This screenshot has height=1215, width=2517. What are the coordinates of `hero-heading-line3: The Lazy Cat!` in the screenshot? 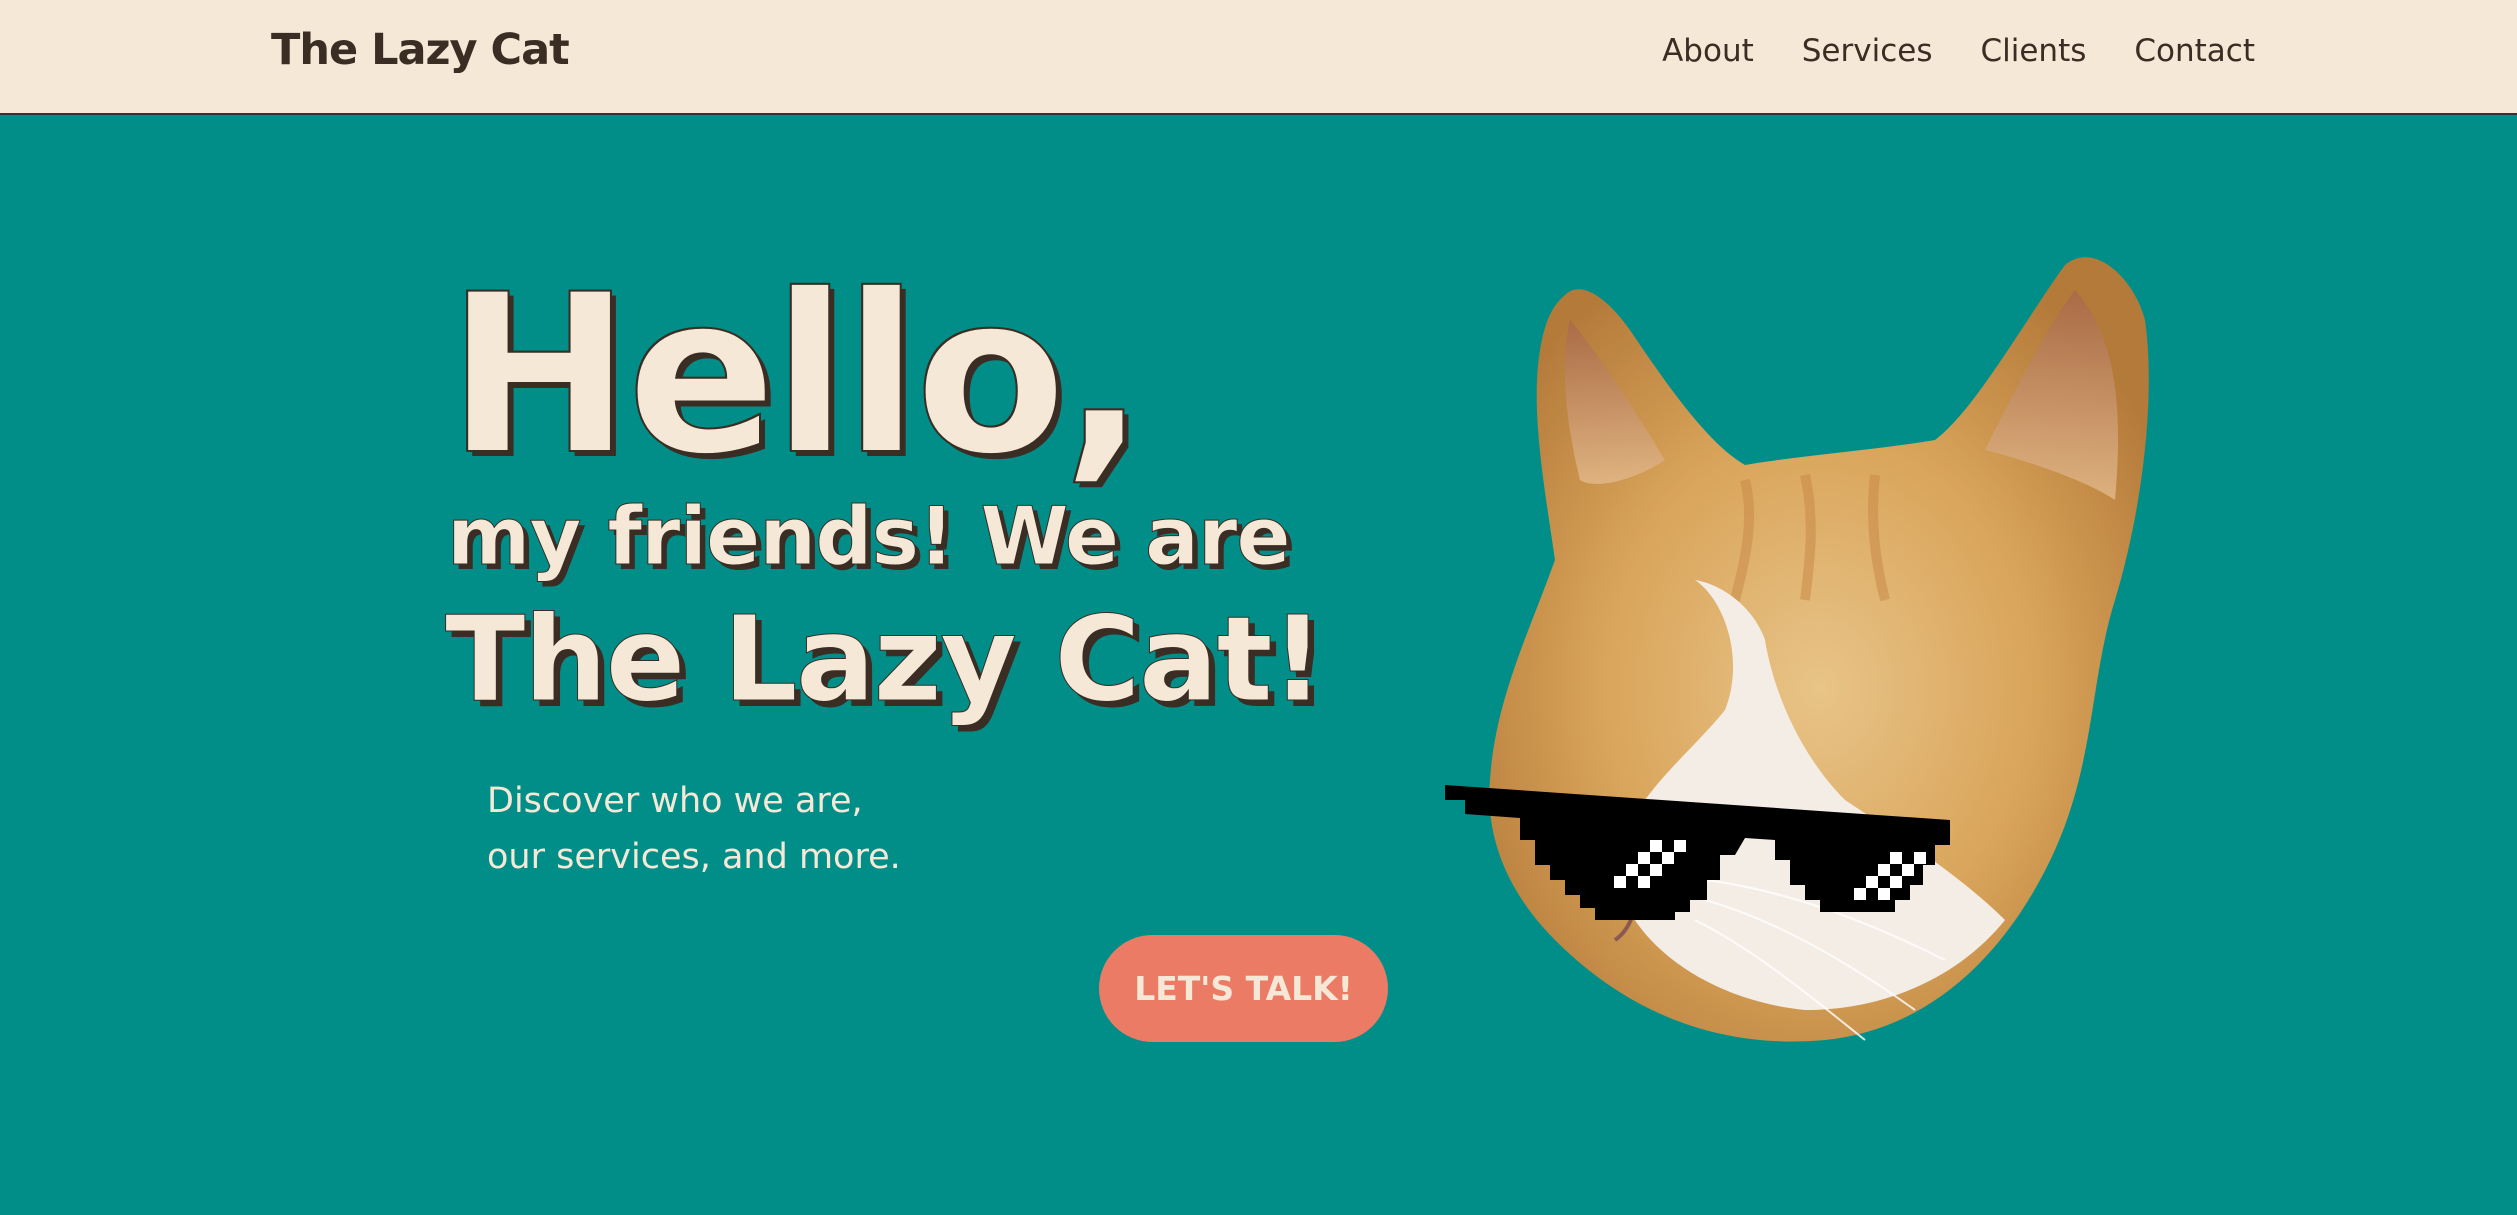 It's located at (885, 659).